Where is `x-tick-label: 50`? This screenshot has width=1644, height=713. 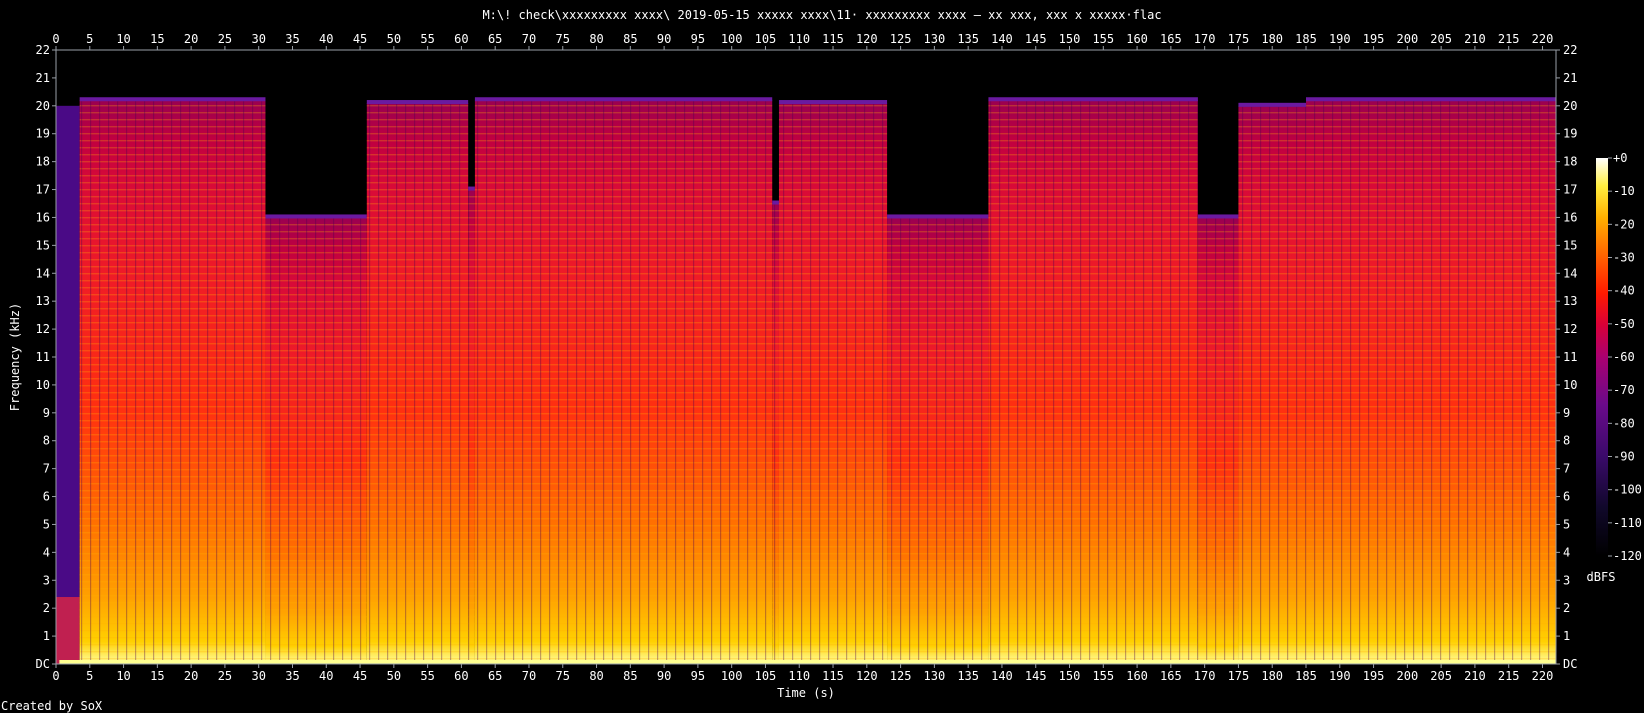 x-tick-label: 50 is located at coordinates (394, 39).